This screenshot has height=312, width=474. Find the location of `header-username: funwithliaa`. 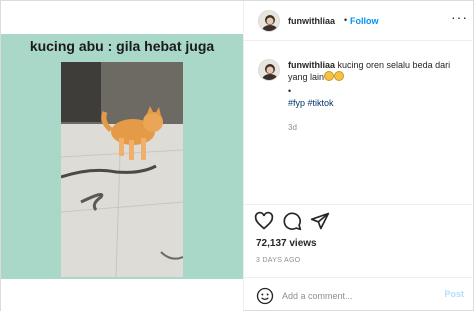

header-username: funwithliaa is located at coordinates (311, 21).